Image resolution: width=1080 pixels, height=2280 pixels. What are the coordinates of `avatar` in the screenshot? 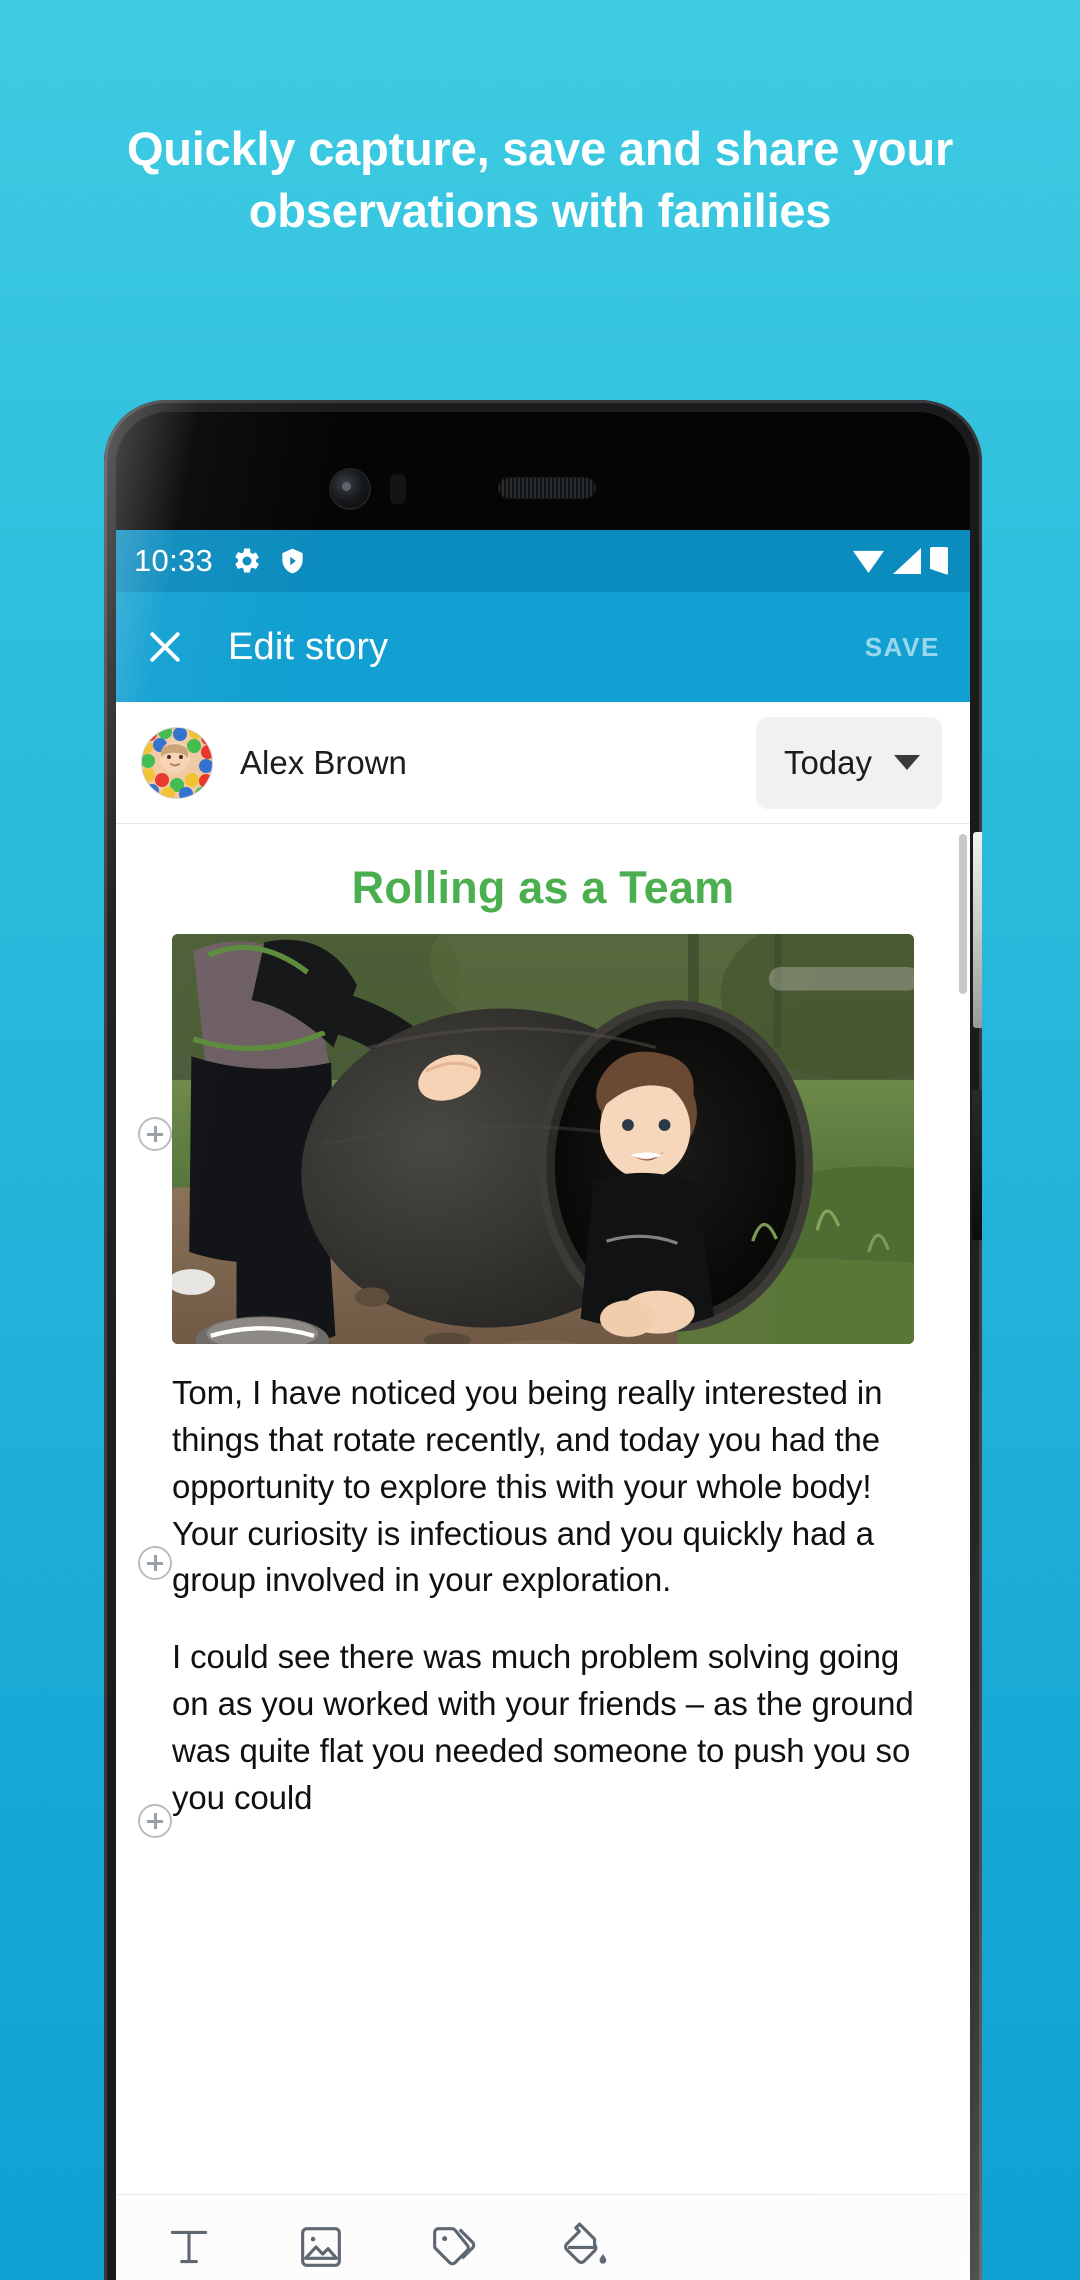 It's located at (177, 762).